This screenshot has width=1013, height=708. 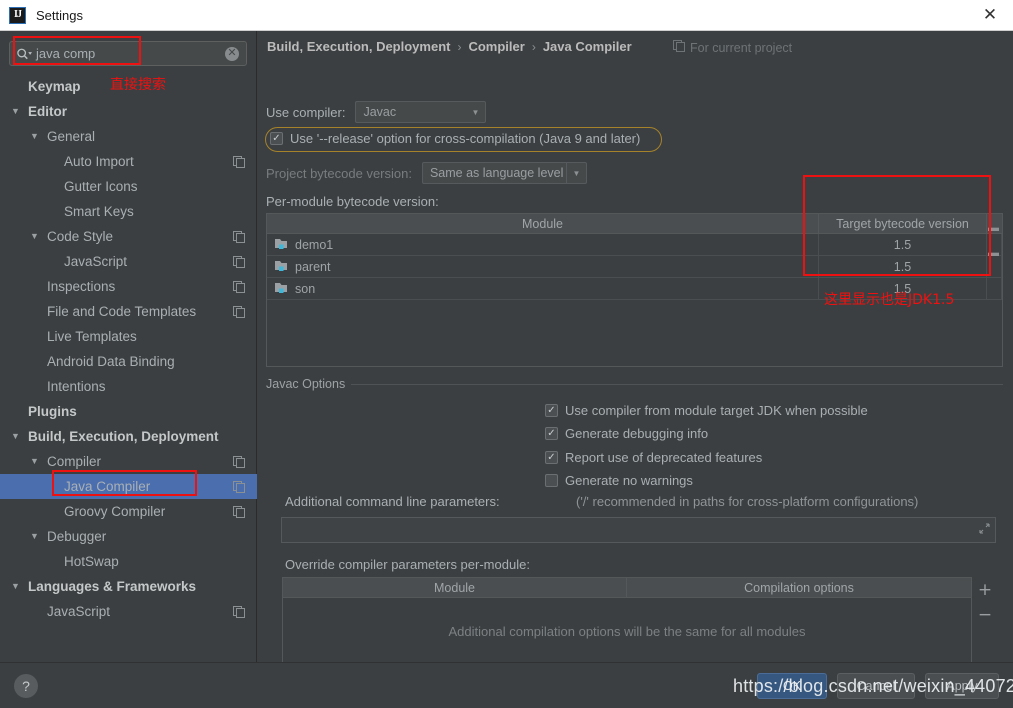 What do you see at coordinates (128, 336) in the screenshot?
I see `sidebar-item-live-templates: Live Templates` at bounding box center [128, 336].